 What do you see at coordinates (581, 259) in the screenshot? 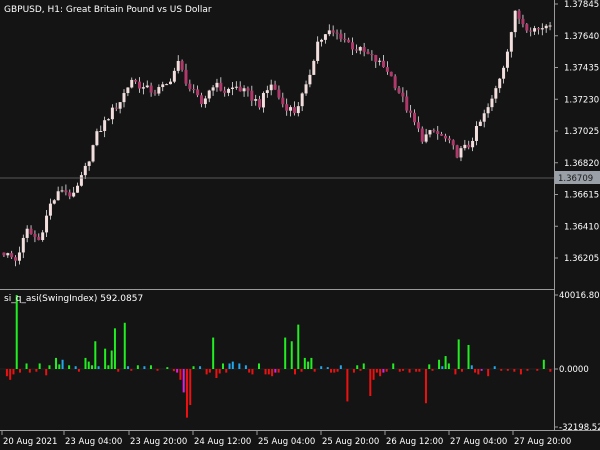
I see `price-tick-label: 1.36205` at bounding box center [581, 259].